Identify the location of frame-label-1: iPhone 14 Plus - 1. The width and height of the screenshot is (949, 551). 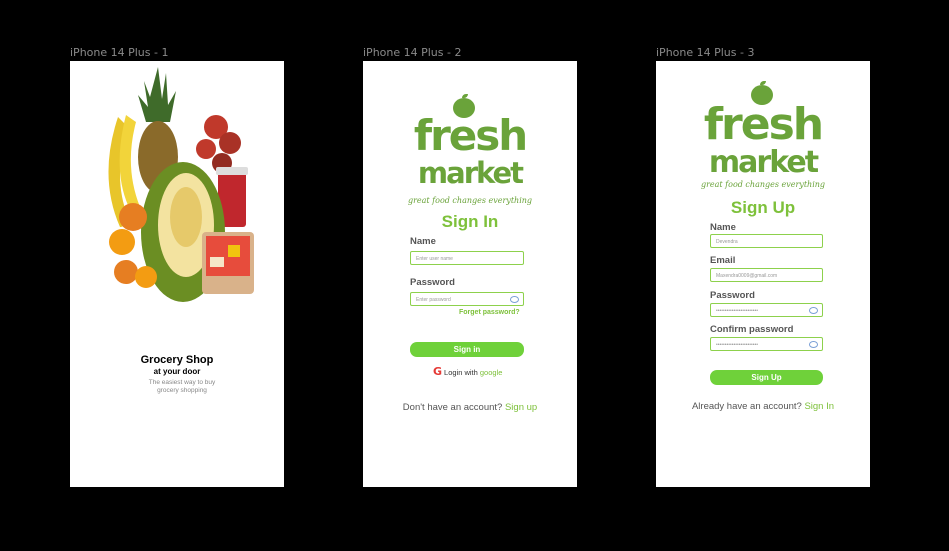
(119, 52).